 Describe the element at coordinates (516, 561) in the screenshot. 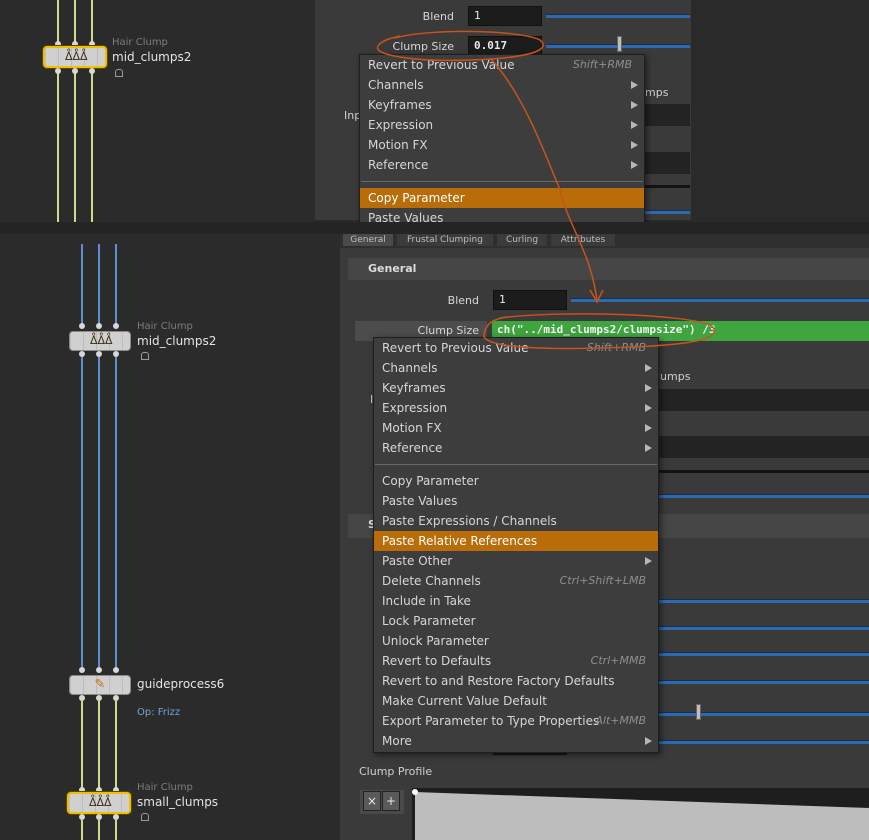

I see `menu-item-paste-other: Paste Other` at that location.